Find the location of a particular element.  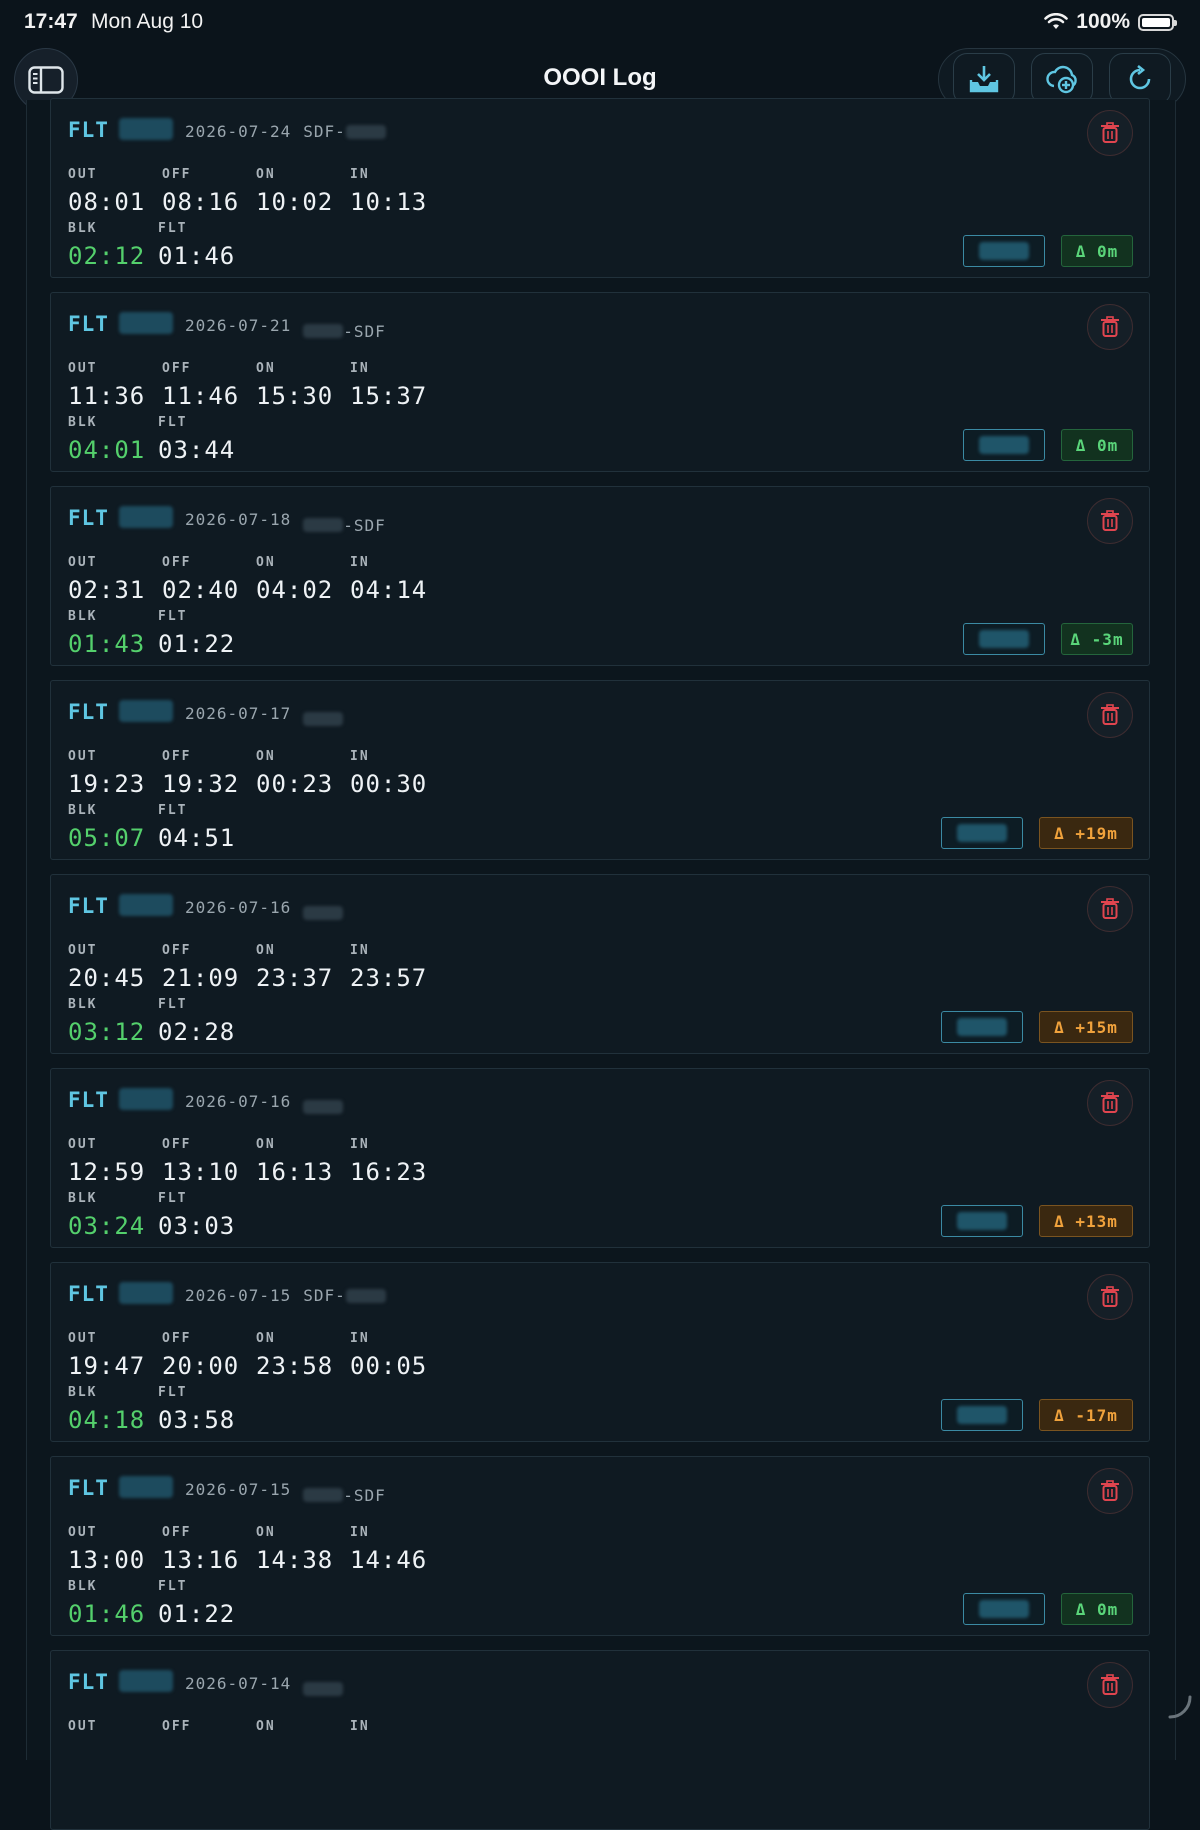

blk-value: 05:07 is located at coordinates (107, 838).